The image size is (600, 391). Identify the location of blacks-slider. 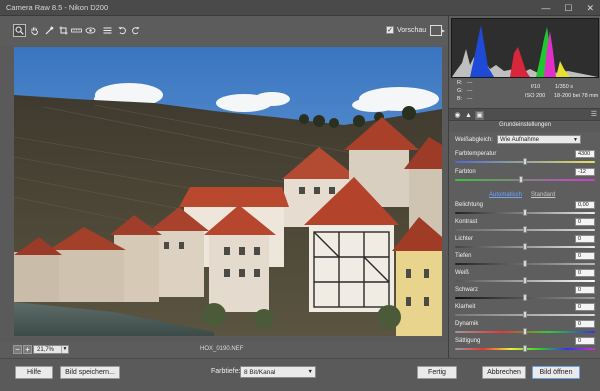
(525, 297).